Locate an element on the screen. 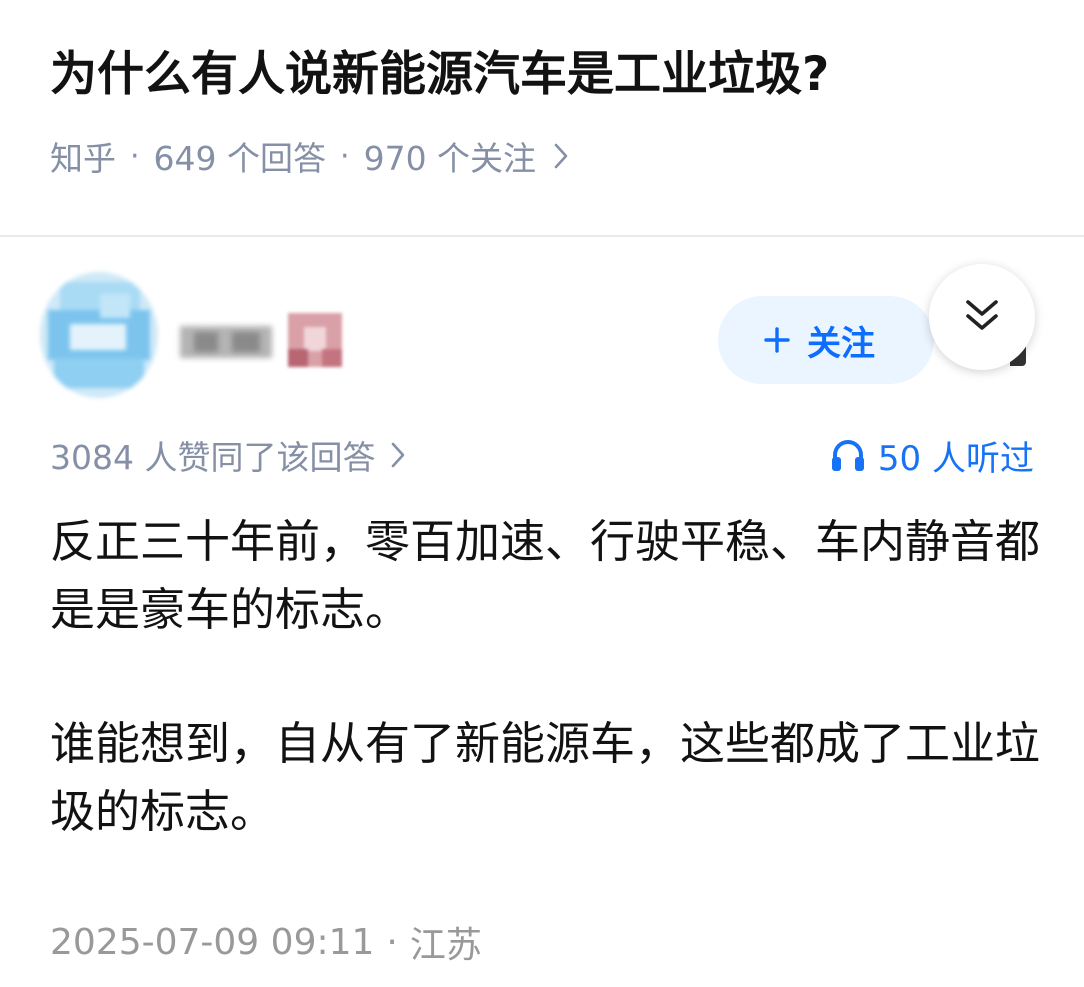 This screenshot has height=987, width=1084. double-chevron-down-icon is located at coordinates (982, 317).